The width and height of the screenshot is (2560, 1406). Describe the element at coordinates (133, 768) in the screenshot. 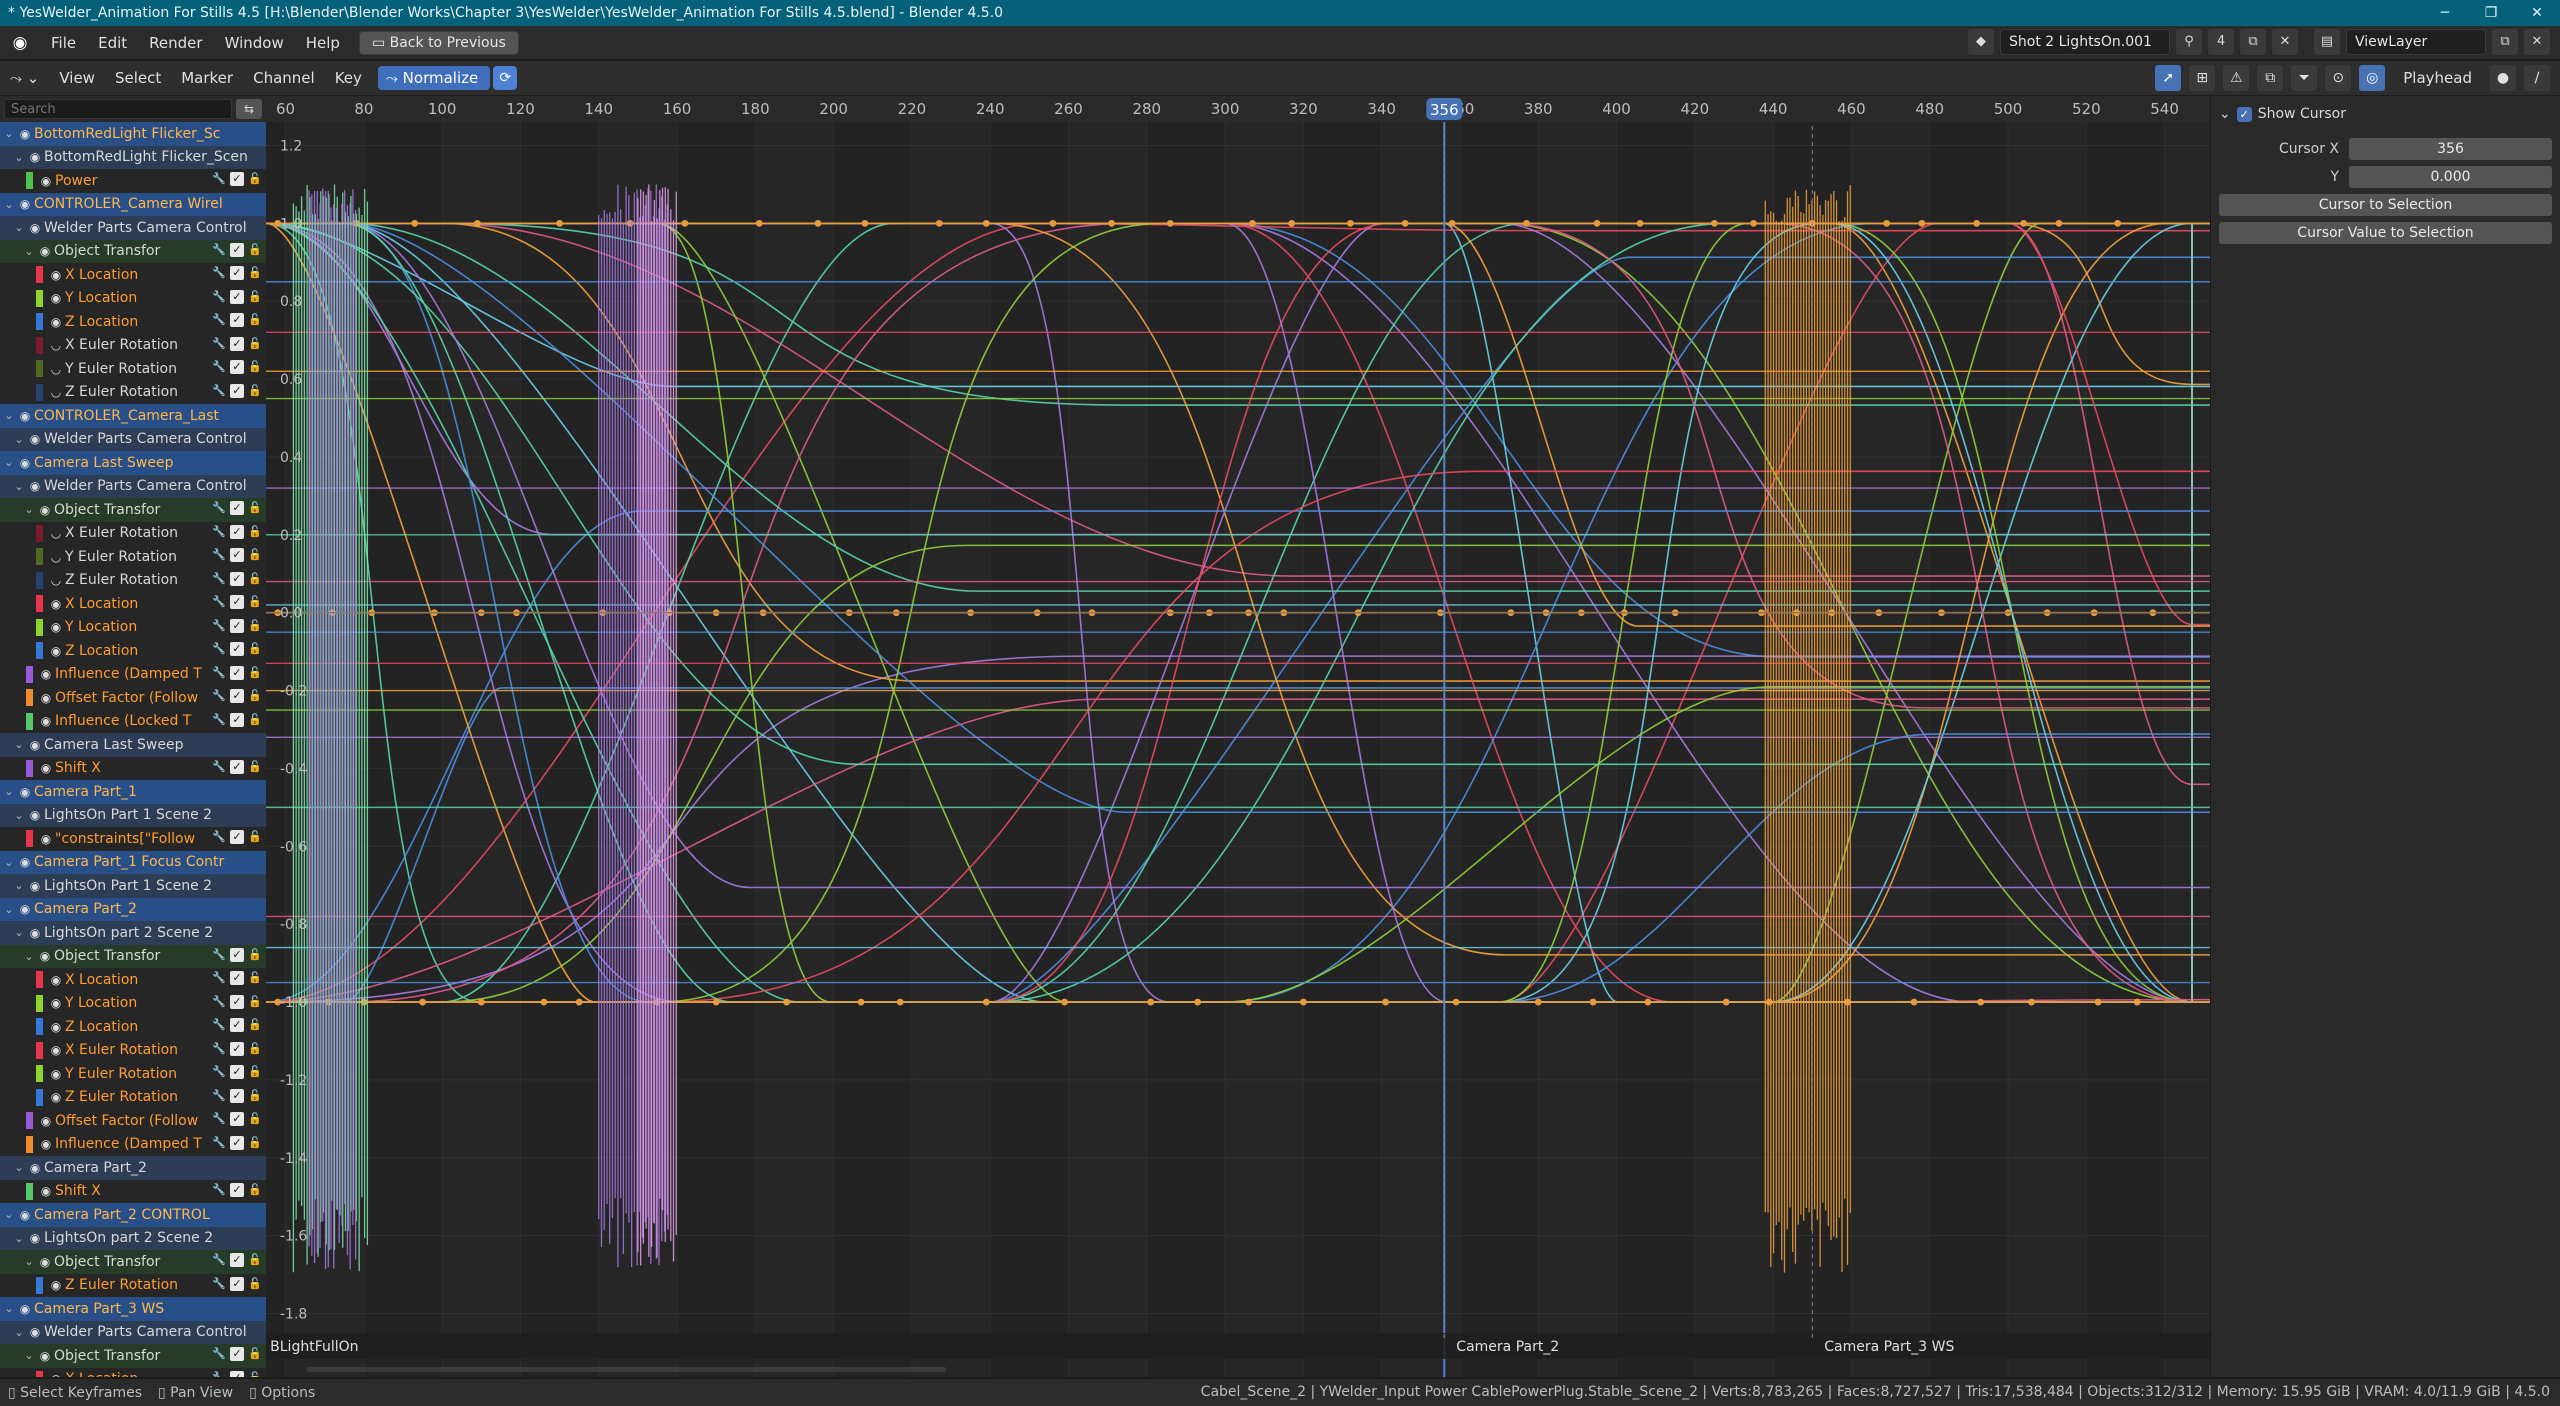

I see `channel-row: ◉ Shift X 🔧 ✓ 🔓` at that location.